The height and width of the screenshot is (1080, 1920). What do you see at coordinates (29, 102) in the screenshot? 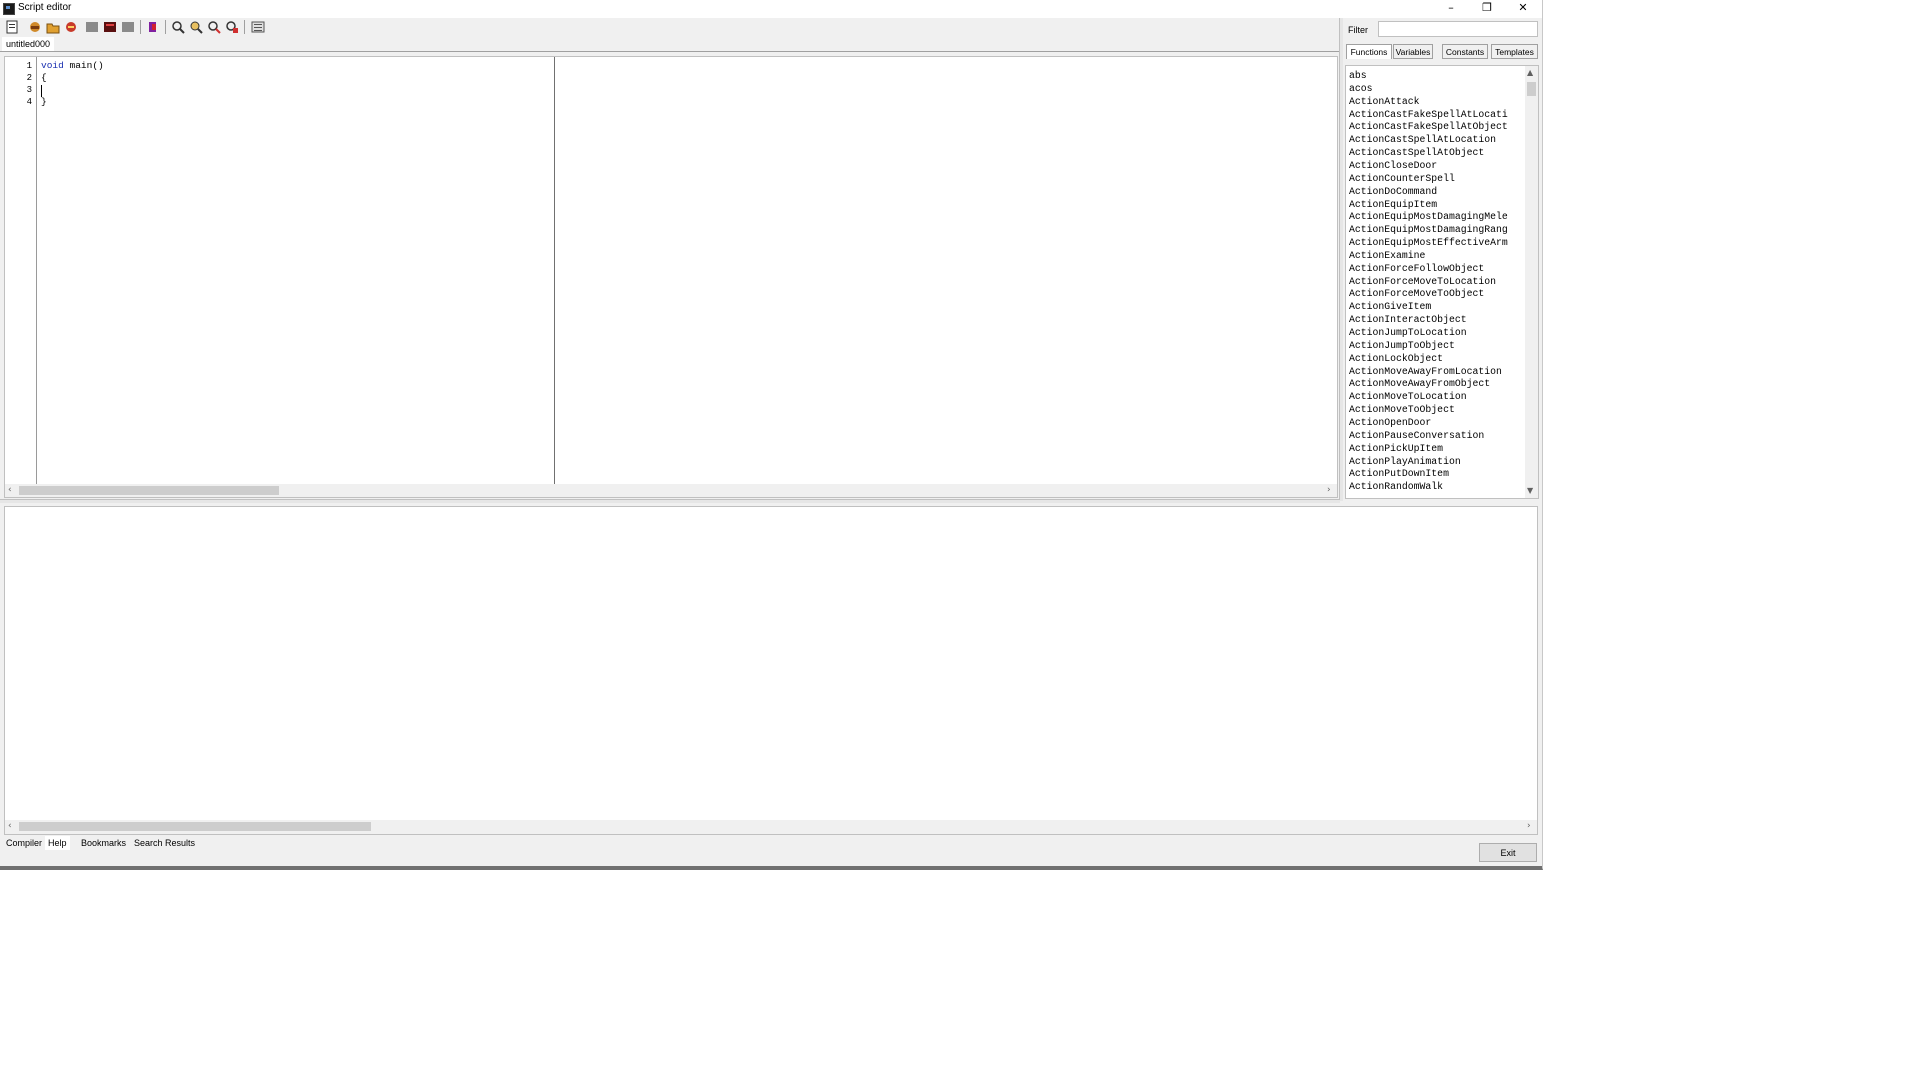
I see `line-number: 4` at bounding box center [29, 102].